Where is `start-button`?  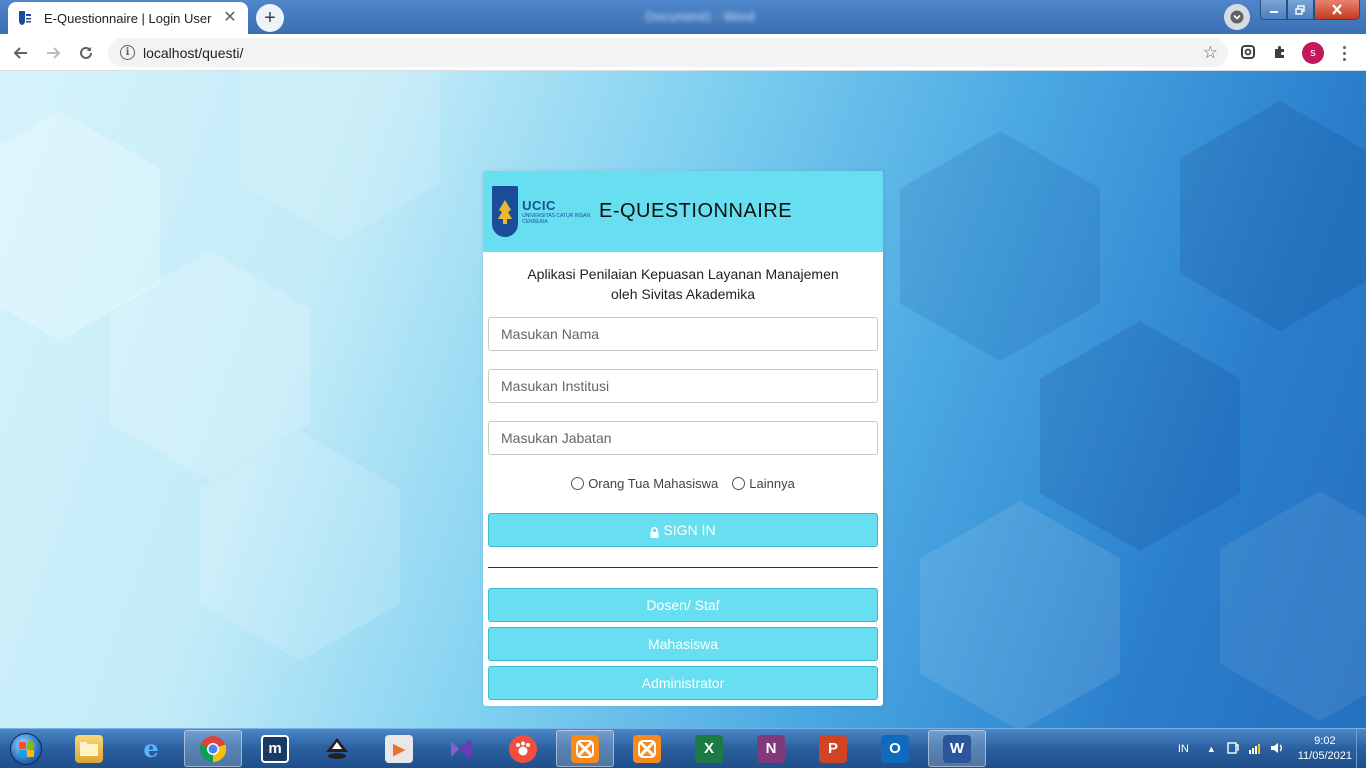
start-button is located at coordinates (26, 749).